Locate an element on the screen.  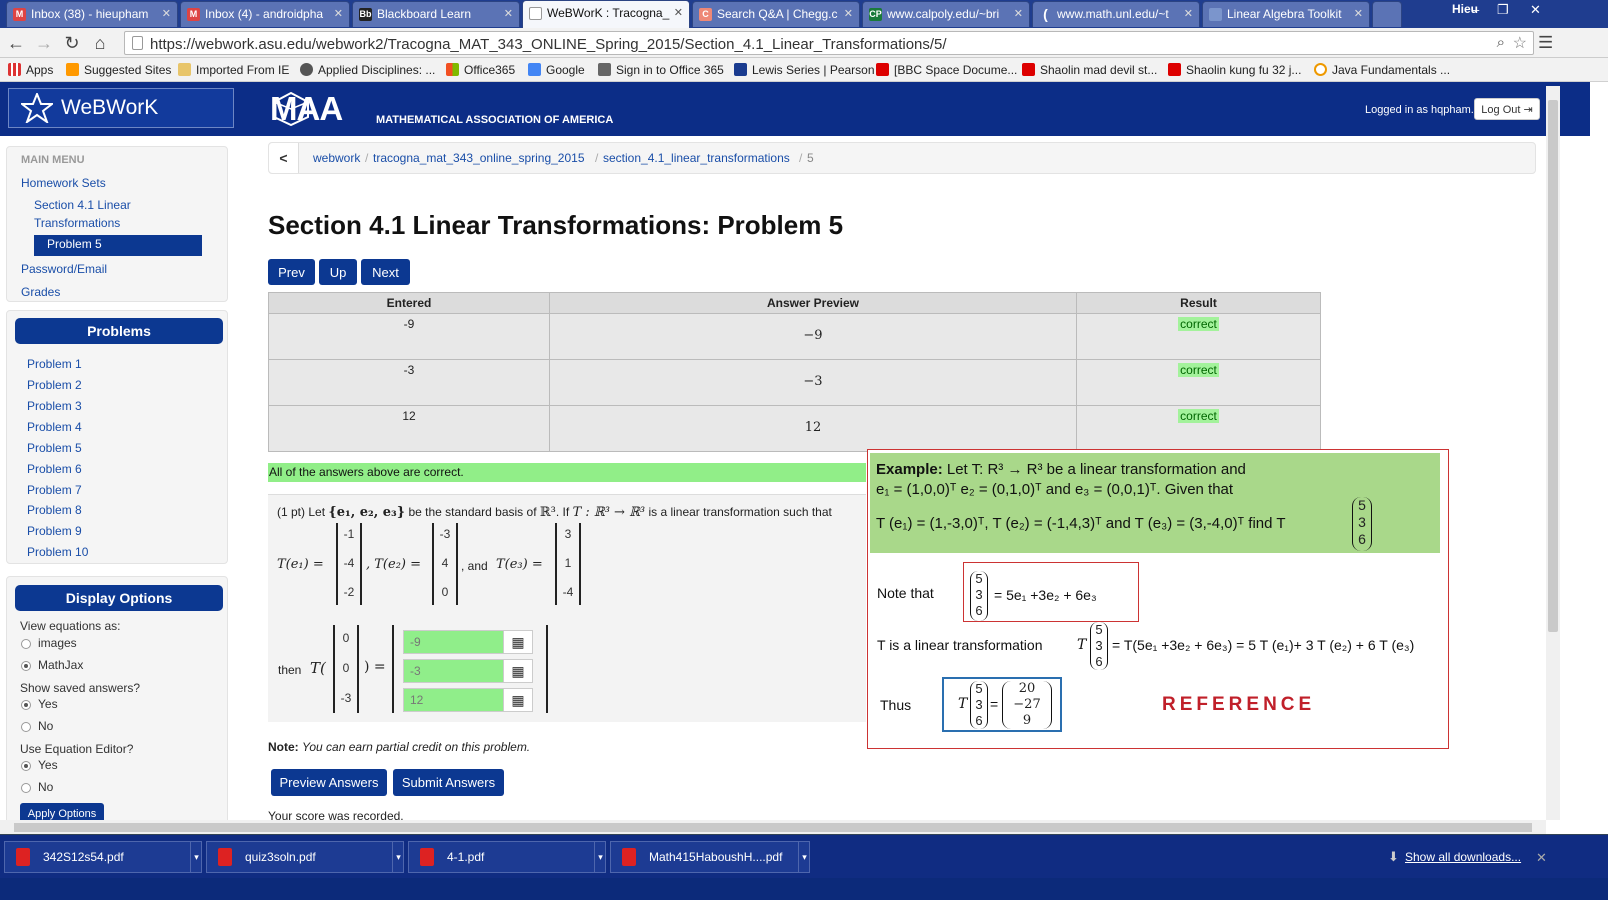
tab-webwork: WeBWorK : Tracogna_ ✕ is located at coordinates (606, 14).